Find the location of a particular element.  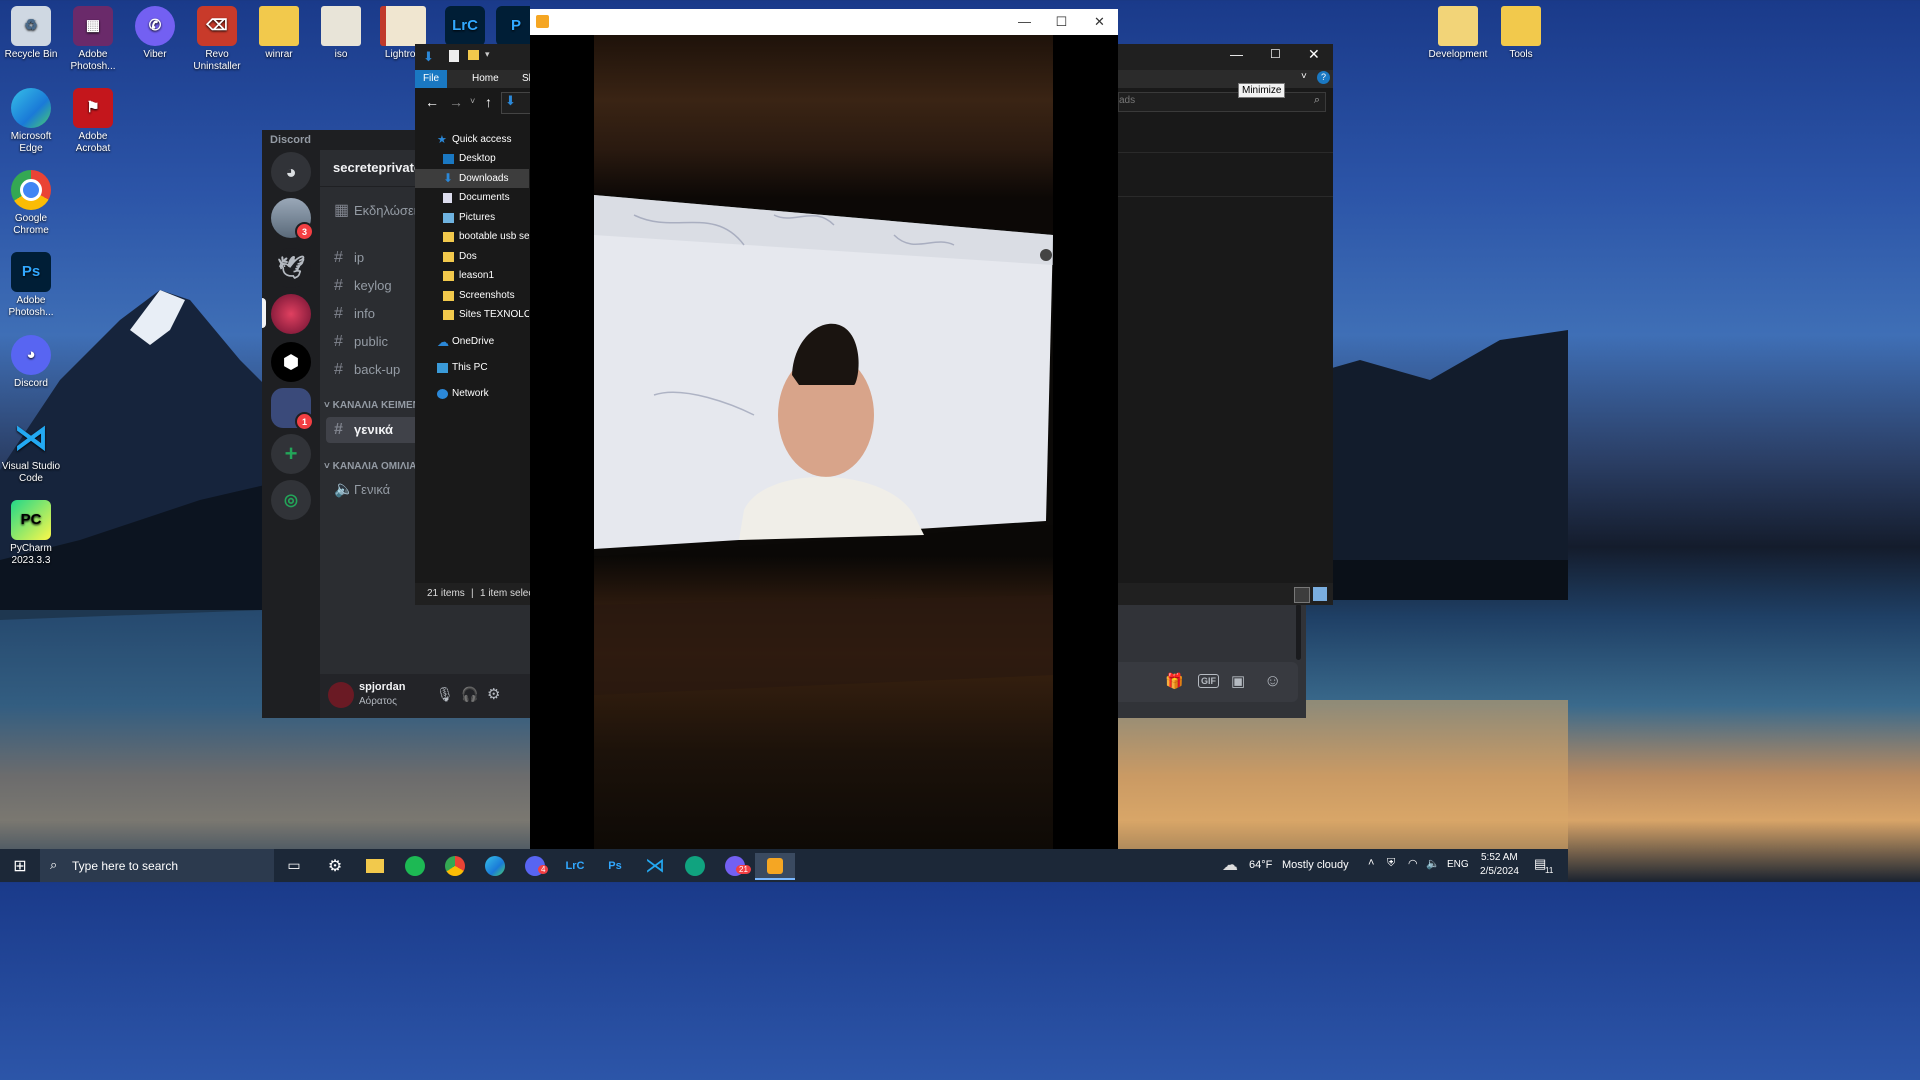

large-icons-view-icon is located at coordinates (1320, 594).